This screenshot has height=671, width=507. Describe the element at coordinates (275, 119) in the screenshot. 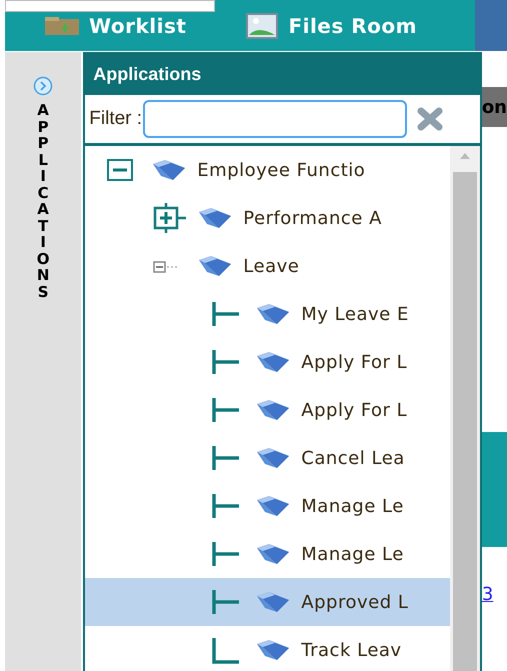

I see `filter-field` at that location.